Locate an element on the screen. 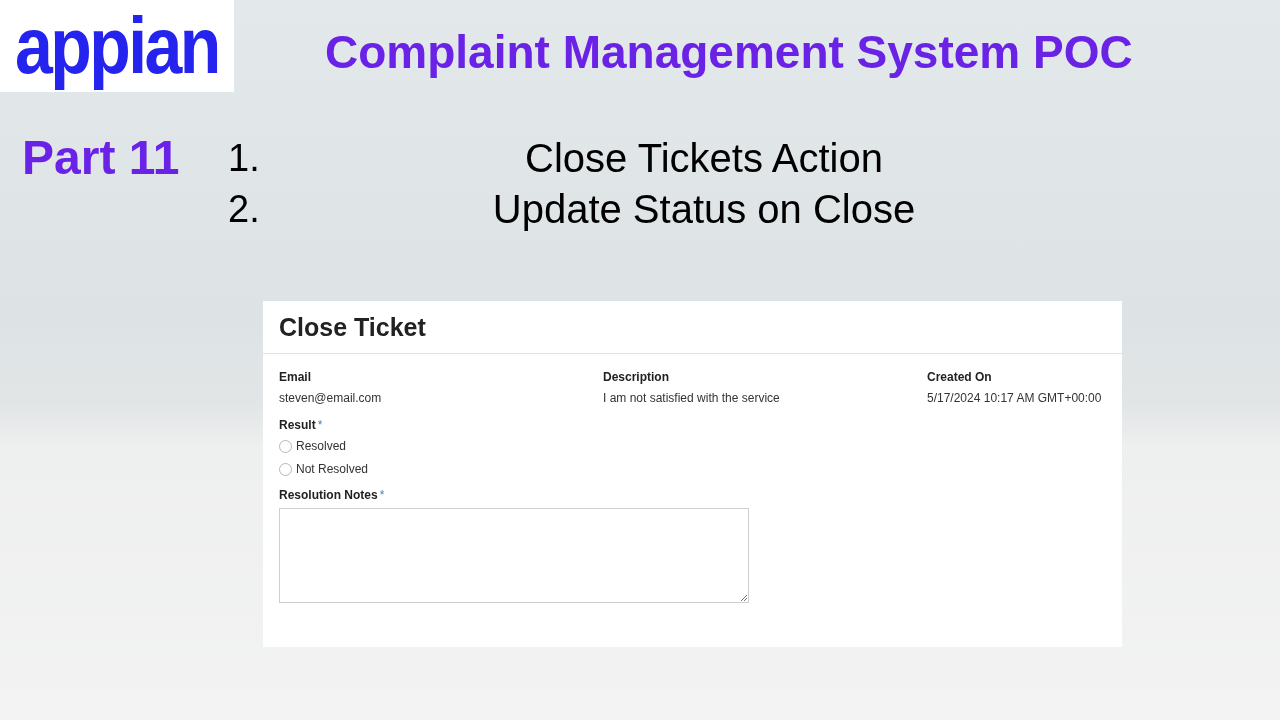 The height and width of the screenshot is (720, 1280). radio-label: Not Resolved is located at coordinates (332, 469).